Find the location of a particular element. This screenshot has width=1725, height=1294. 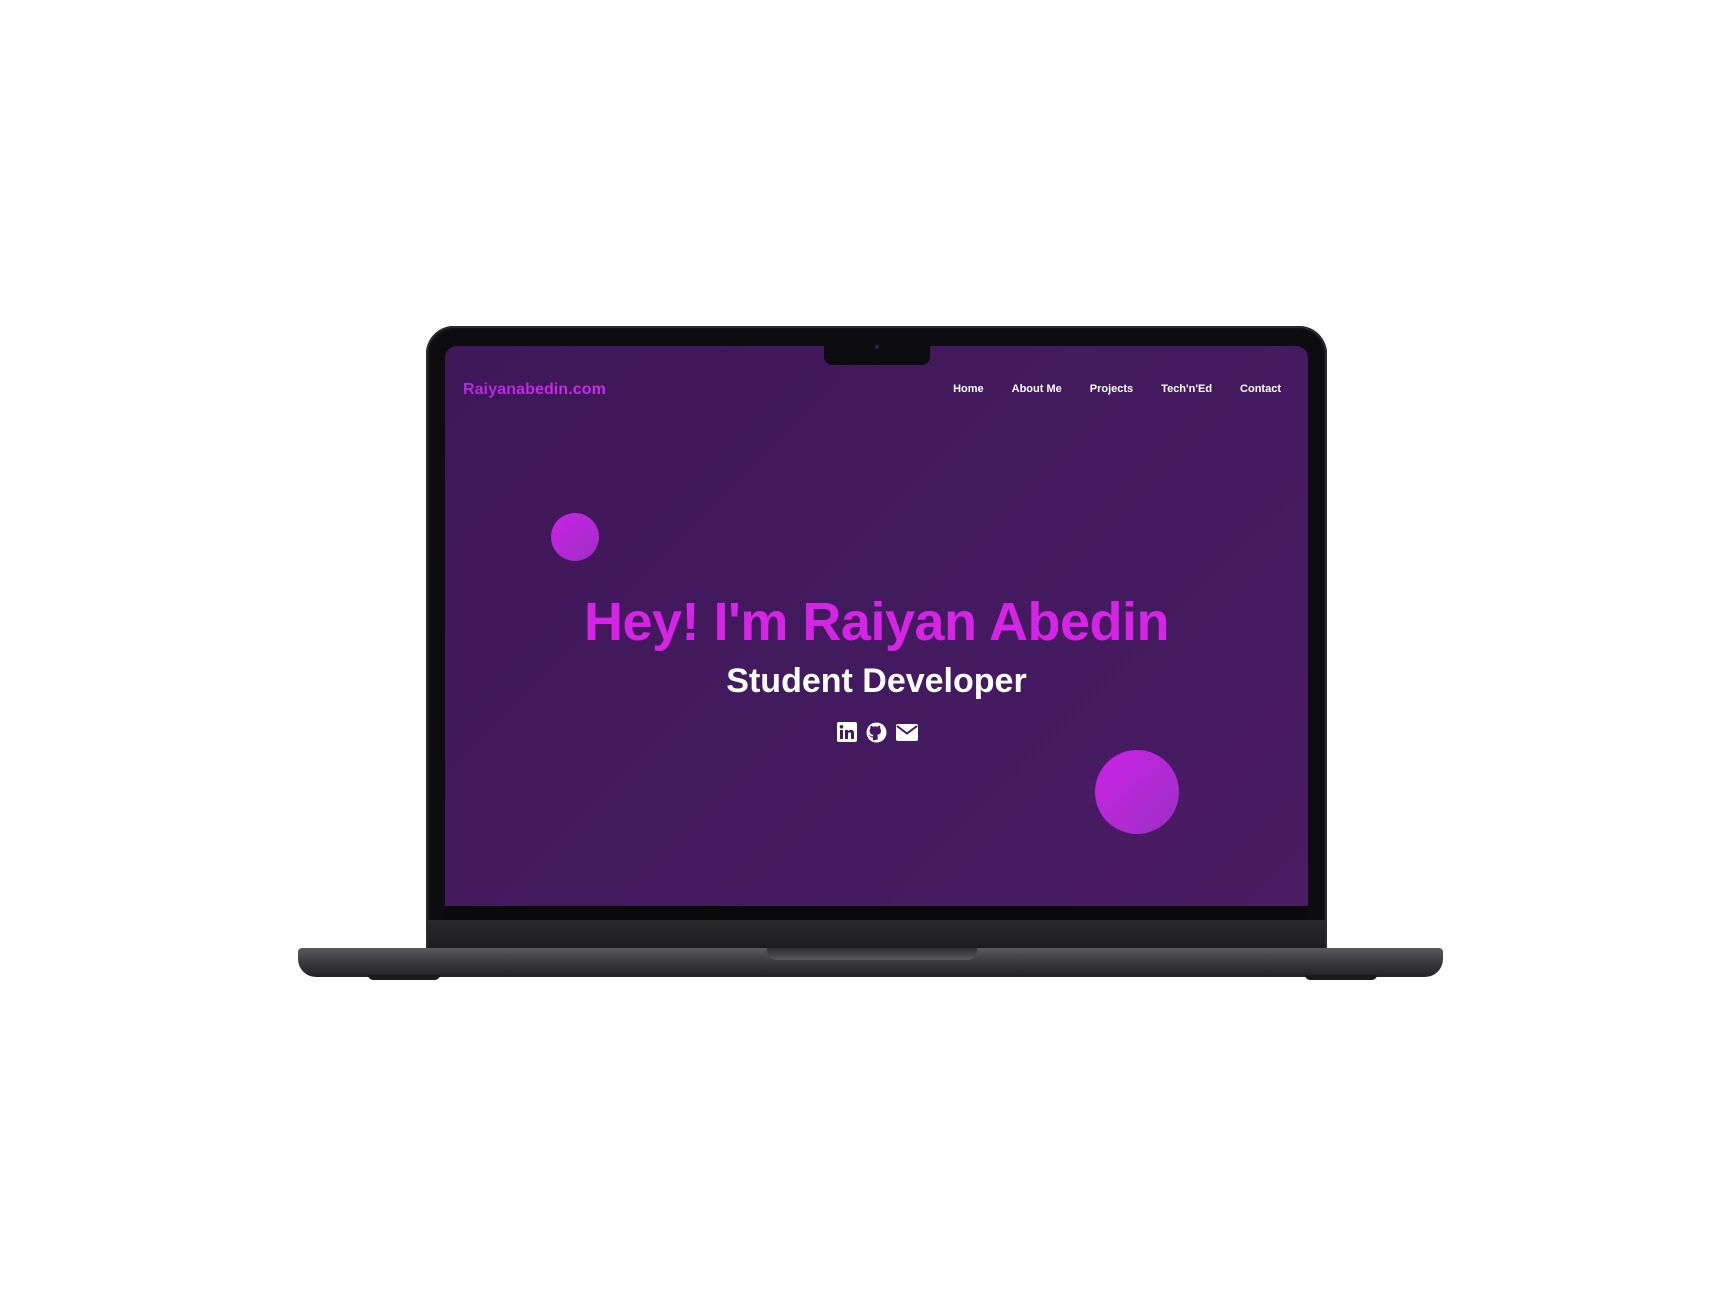

nav-item-projects: Projects is located at coordinates (1111, 389).